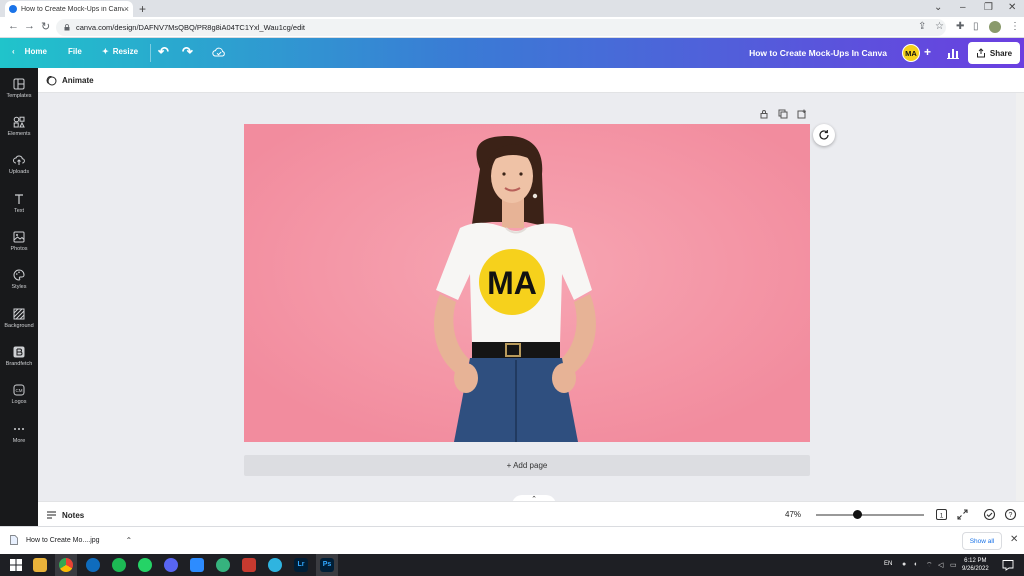 The image size is (1024, 576). Describe the element at coordinates (19, 203) in the screenshot. I see `sidebar-item-text: Text` at that location.